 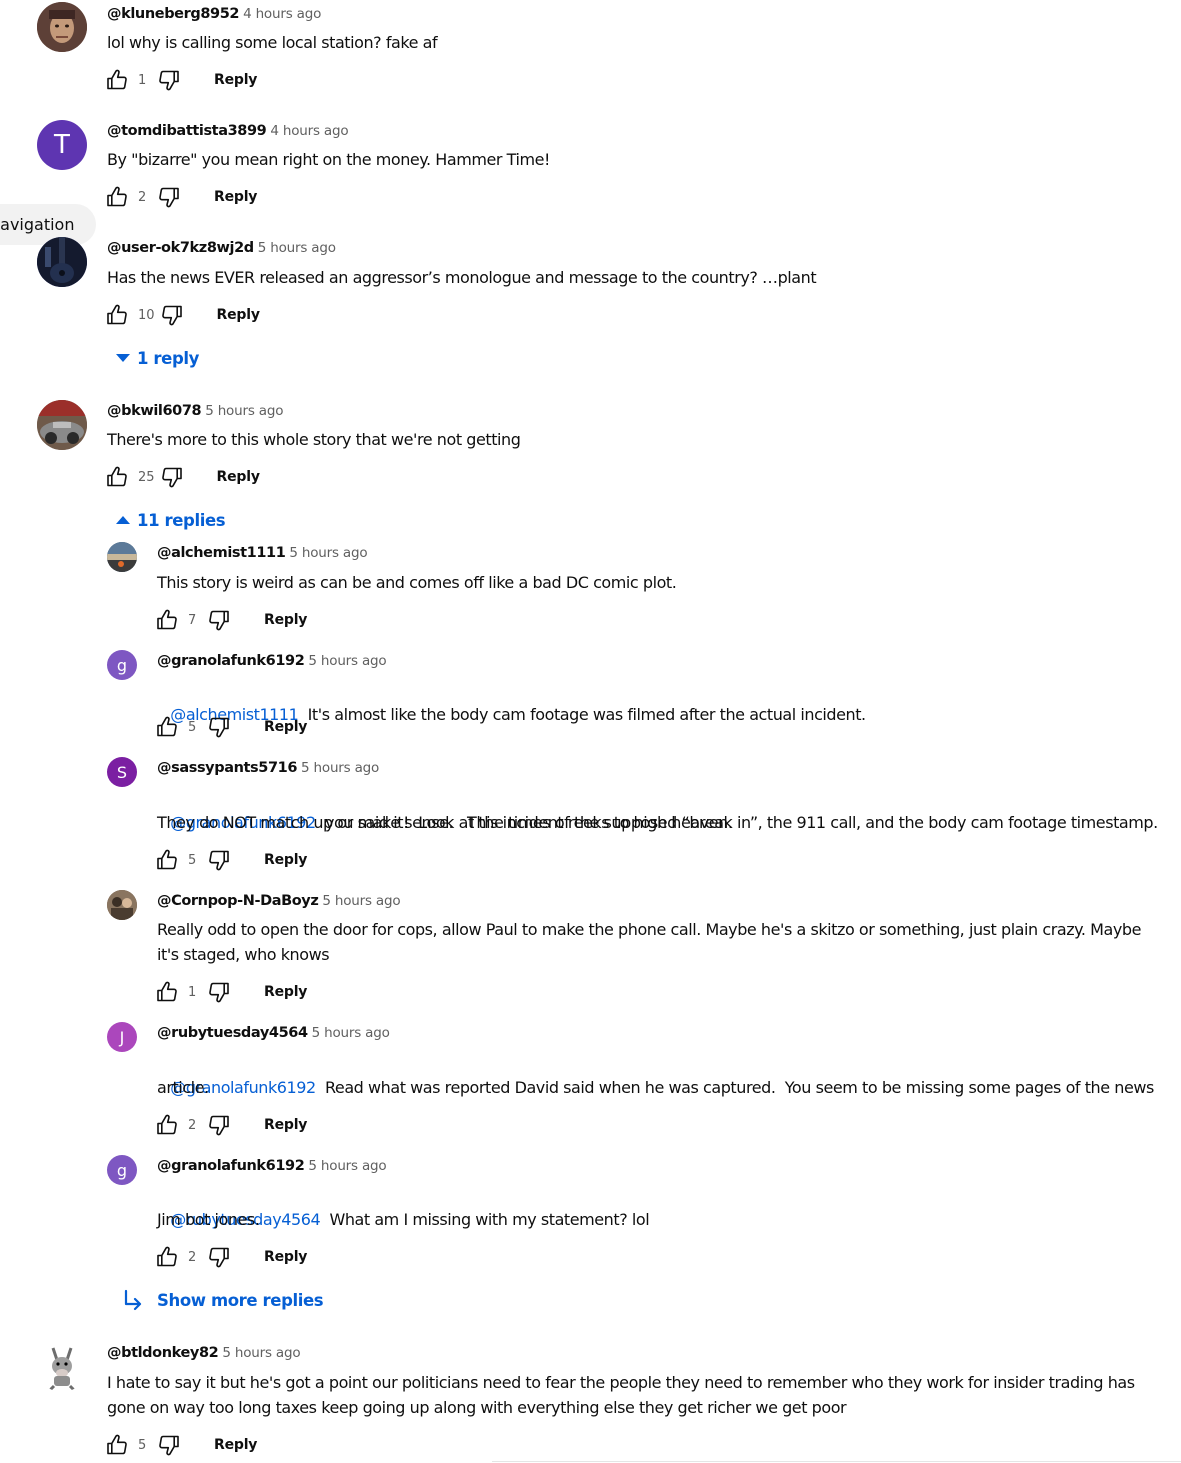 What do you see at coordinates (232, 1033) in the screenshot?
I see `author-name: @rubytuesday4564` at bounding box center [232, 1033].